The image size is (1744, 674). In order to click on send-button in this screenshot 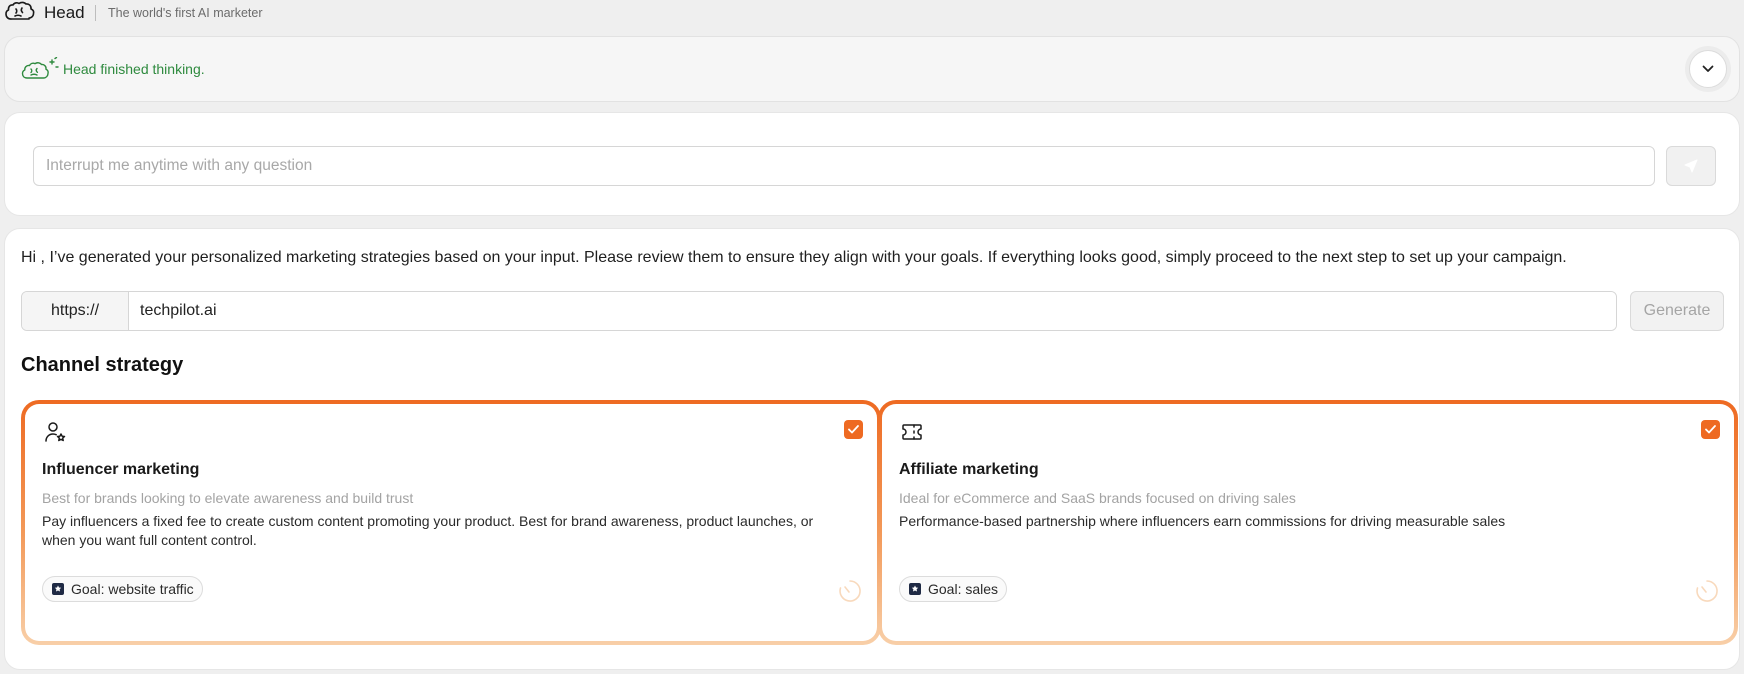, I will do `click(1691, 166)`.